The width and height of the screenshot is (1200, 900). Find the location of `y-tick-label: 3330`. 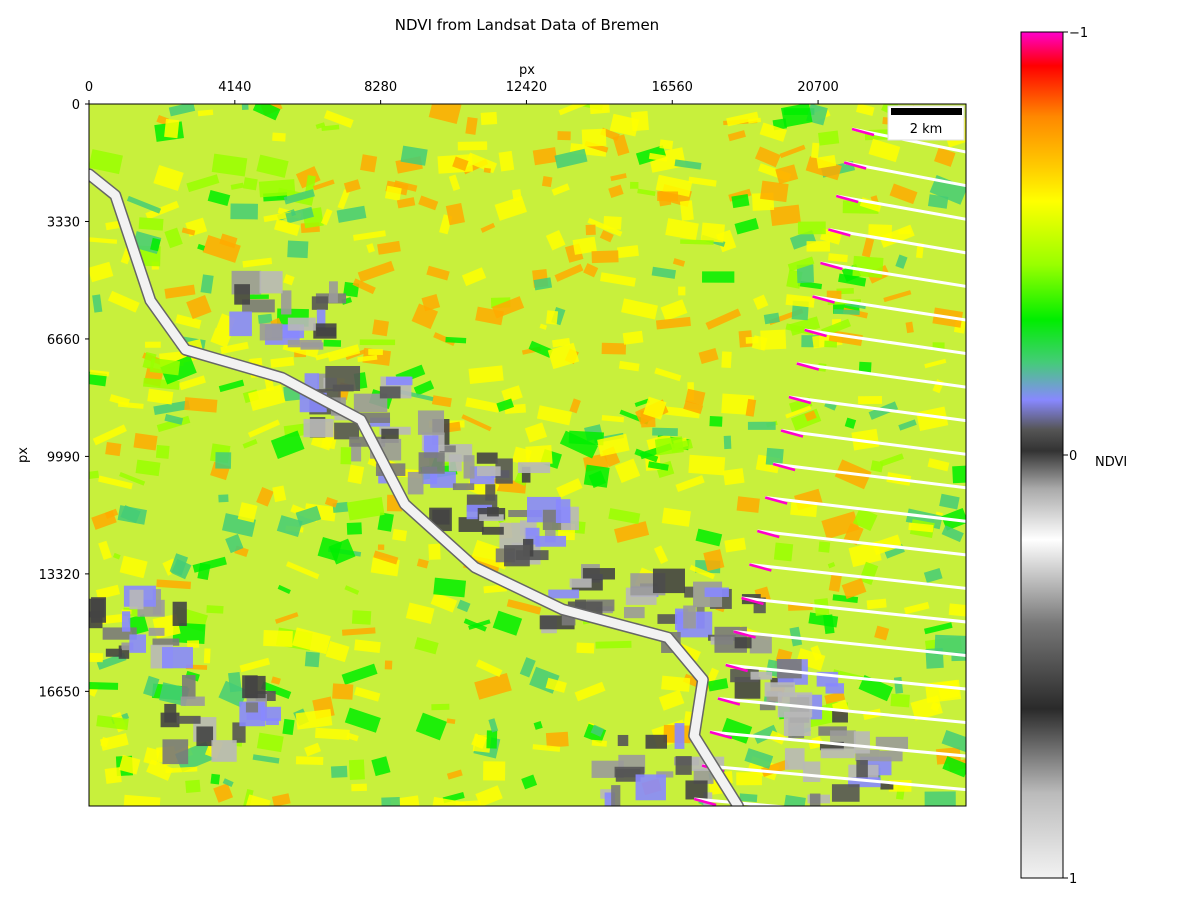

y-tick-label: 3330 is located at coordinates (63, 222).